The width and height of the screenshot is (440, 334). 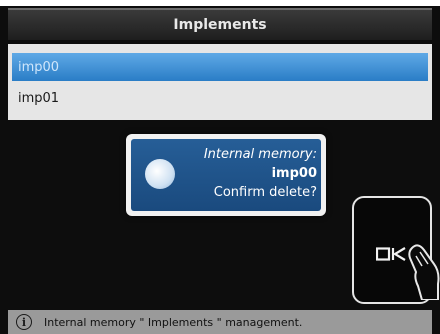 I want to click on sphere-icon, so click(x=160, y=174).